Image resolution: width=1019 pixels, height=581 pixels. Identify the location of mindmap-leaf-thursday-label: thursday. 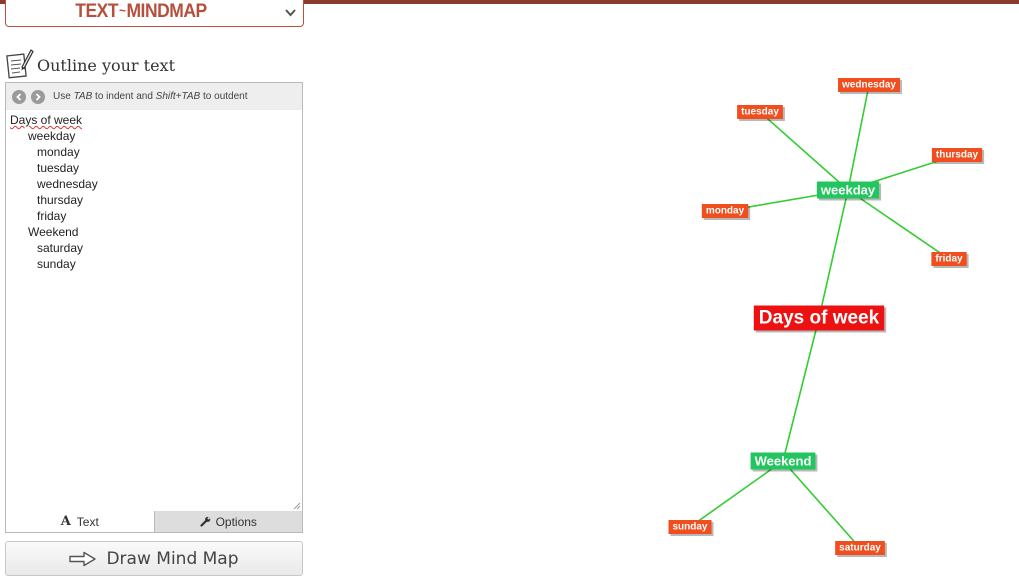
(957, 155).